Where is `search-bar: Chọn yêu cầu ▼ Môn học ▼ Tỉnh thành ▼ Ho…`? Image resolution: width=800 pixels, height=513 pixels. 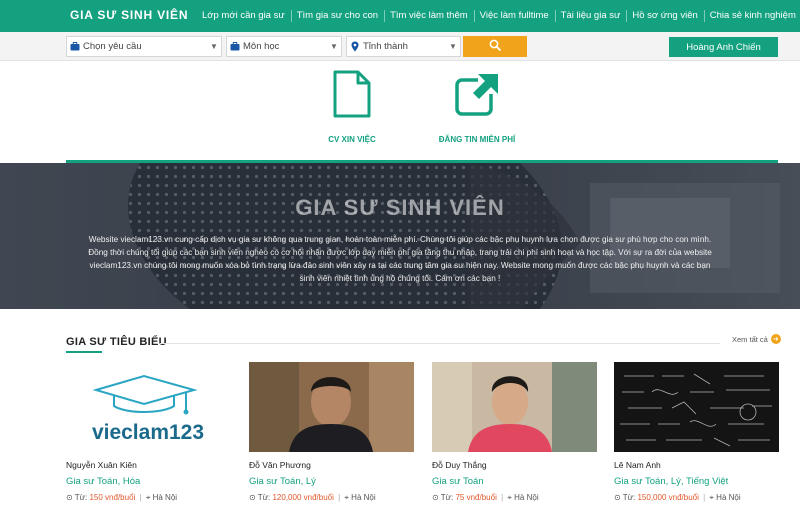
search-bar: Chọn yêu cầu ▼ Môn học ▼ Tỉnh thành ▼ Ho… is located at coordinates (400, 46).